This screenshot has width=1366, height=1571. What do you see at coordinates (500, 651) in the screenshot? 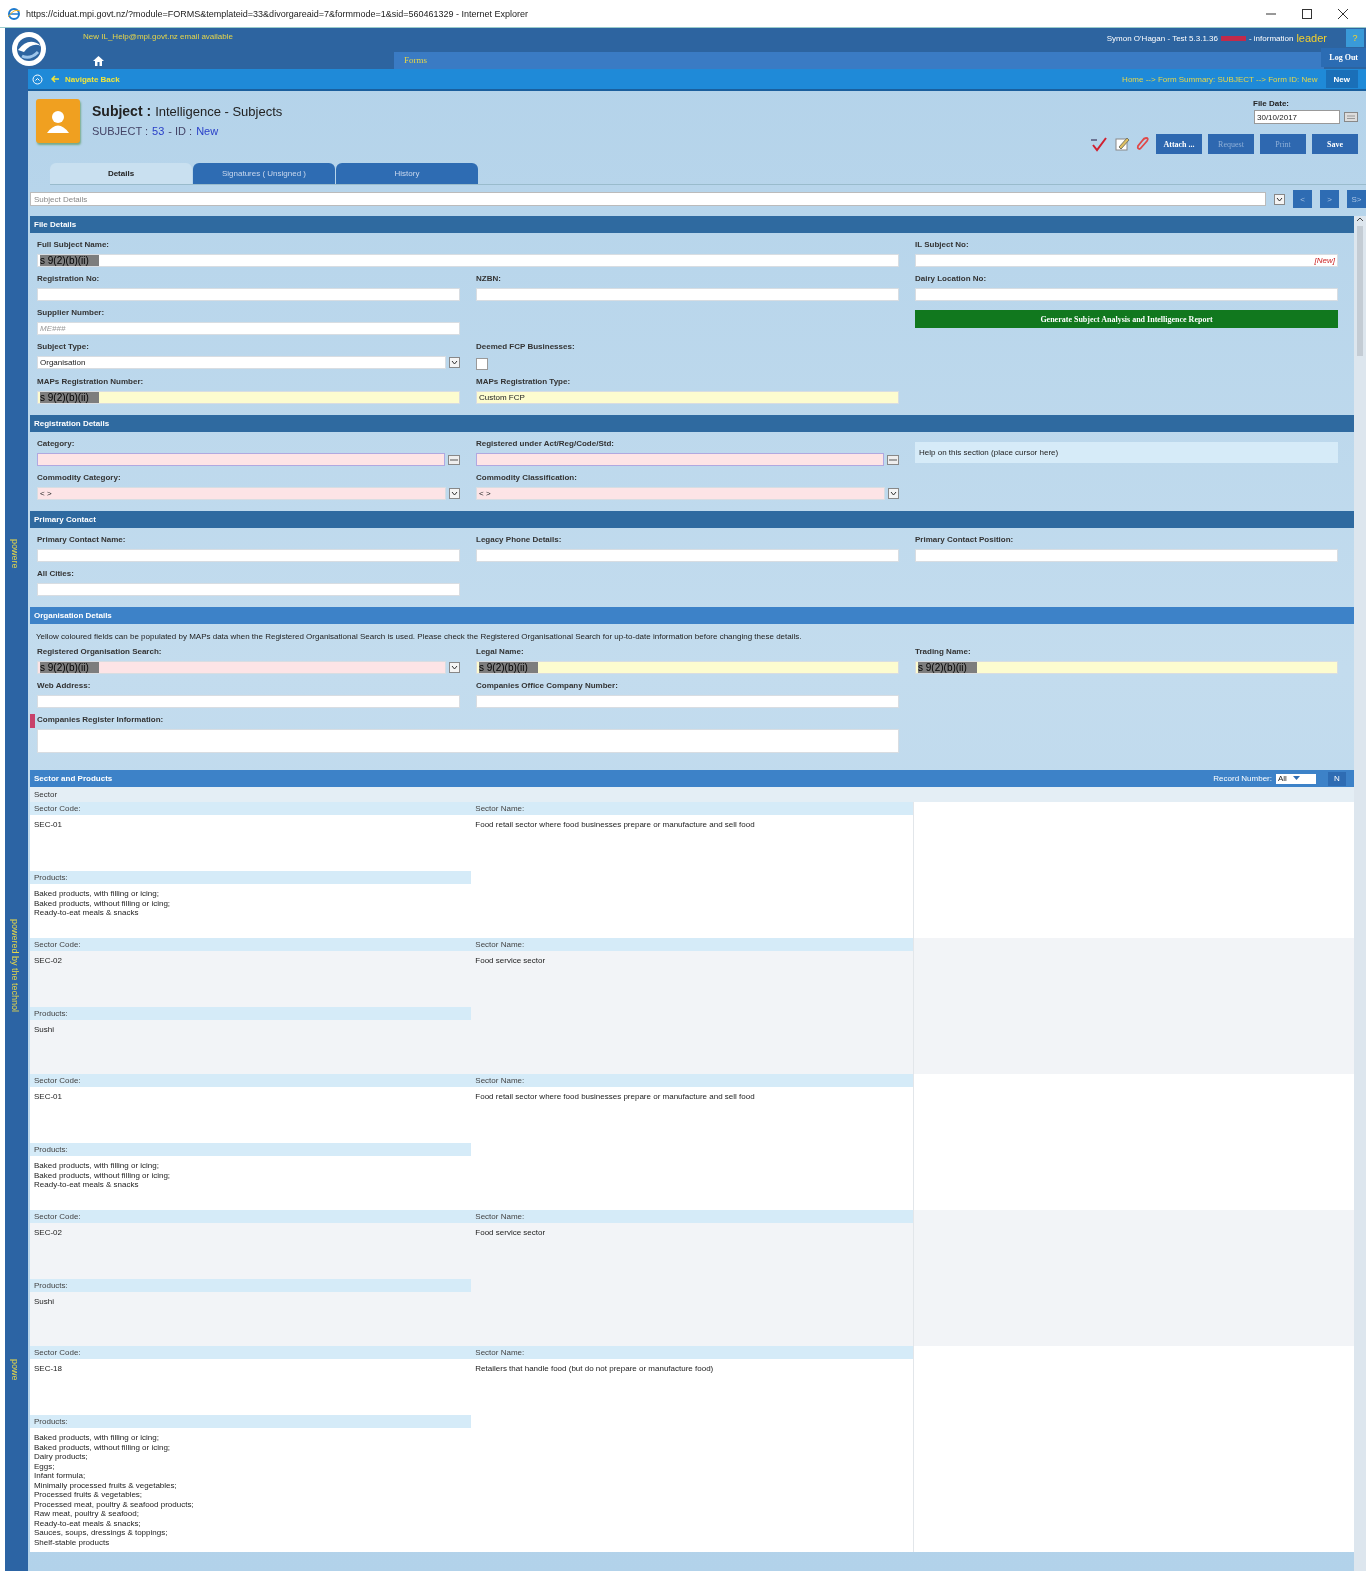
I see `field-label: Legal Name:` at bounding box center [500, 651].